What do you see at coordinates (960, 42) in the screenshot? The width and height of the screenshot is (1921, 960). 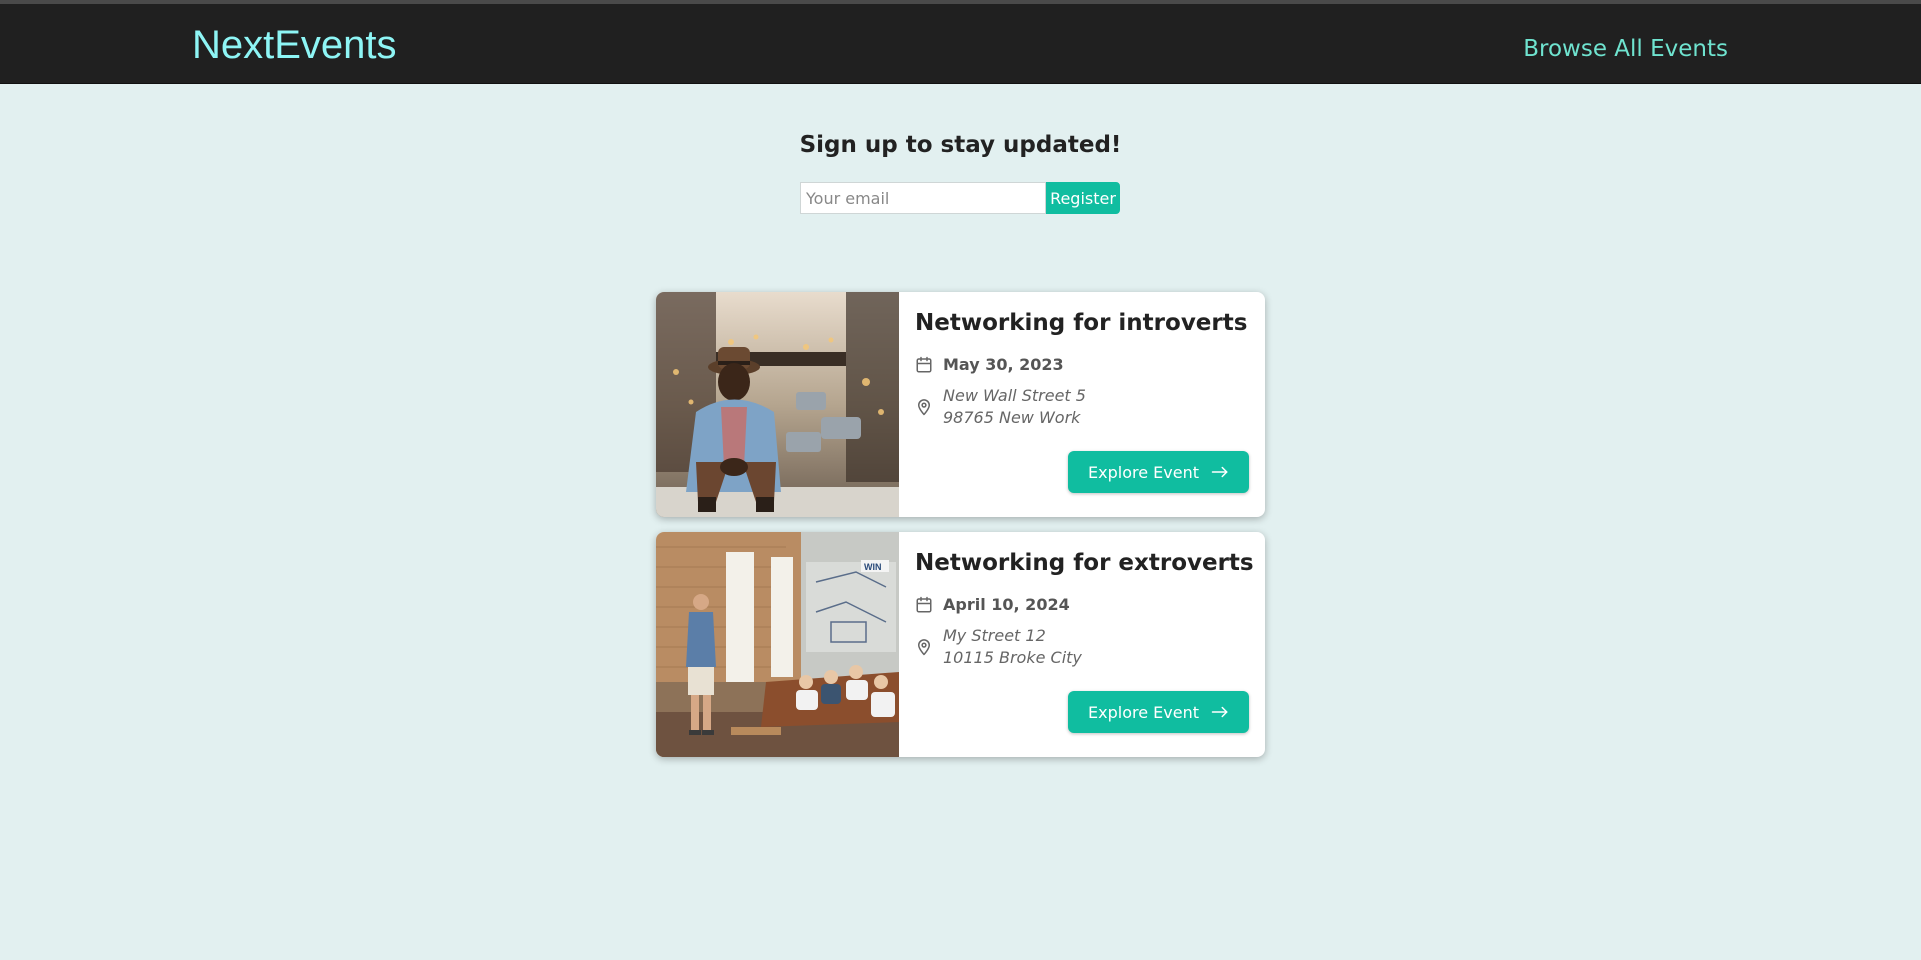 I see `main-header: NextEvents Browse All Events` at bounding box center [960, 42].